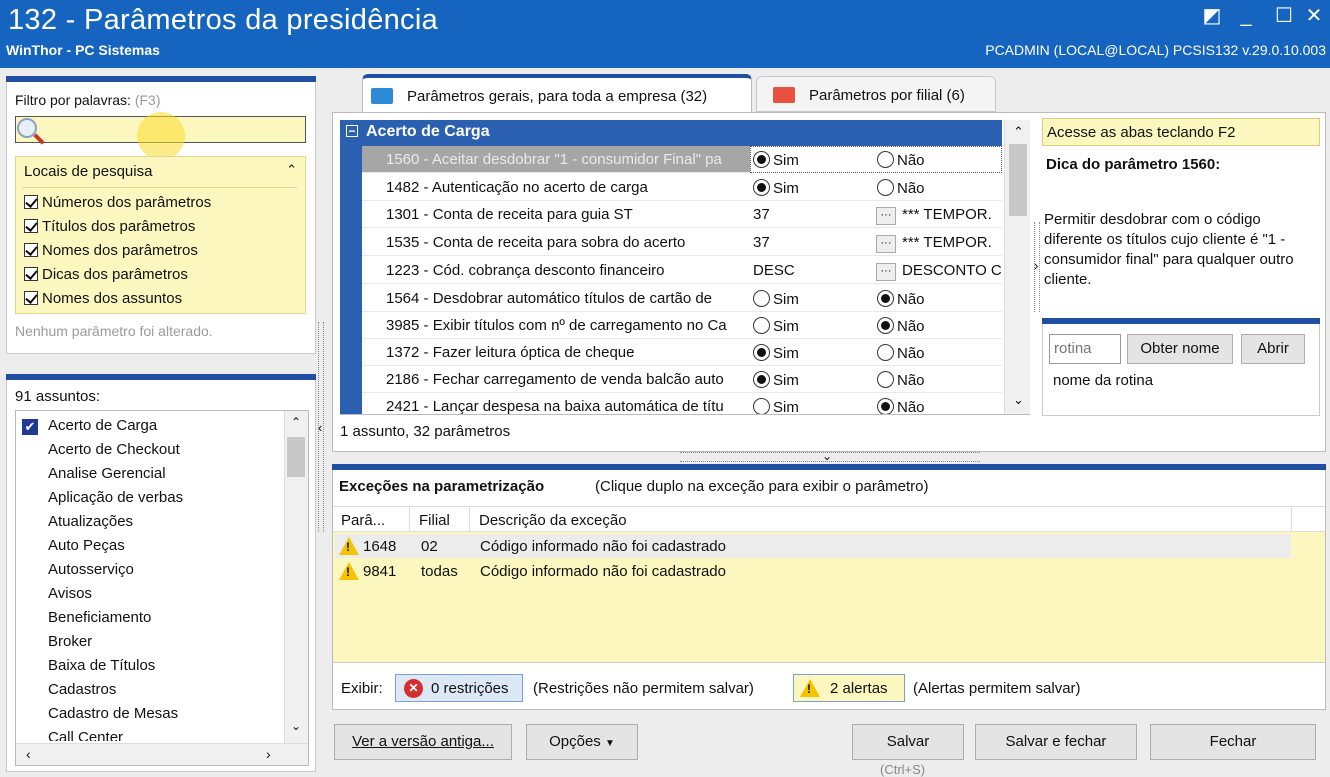 This screenshot has width=1330, height=777. What do you see at coordinates (1181, 370) in the screenshot?
I see `routine-panel: Obter nome Abrir nome da rotina` at bounding box center [1181, 370].